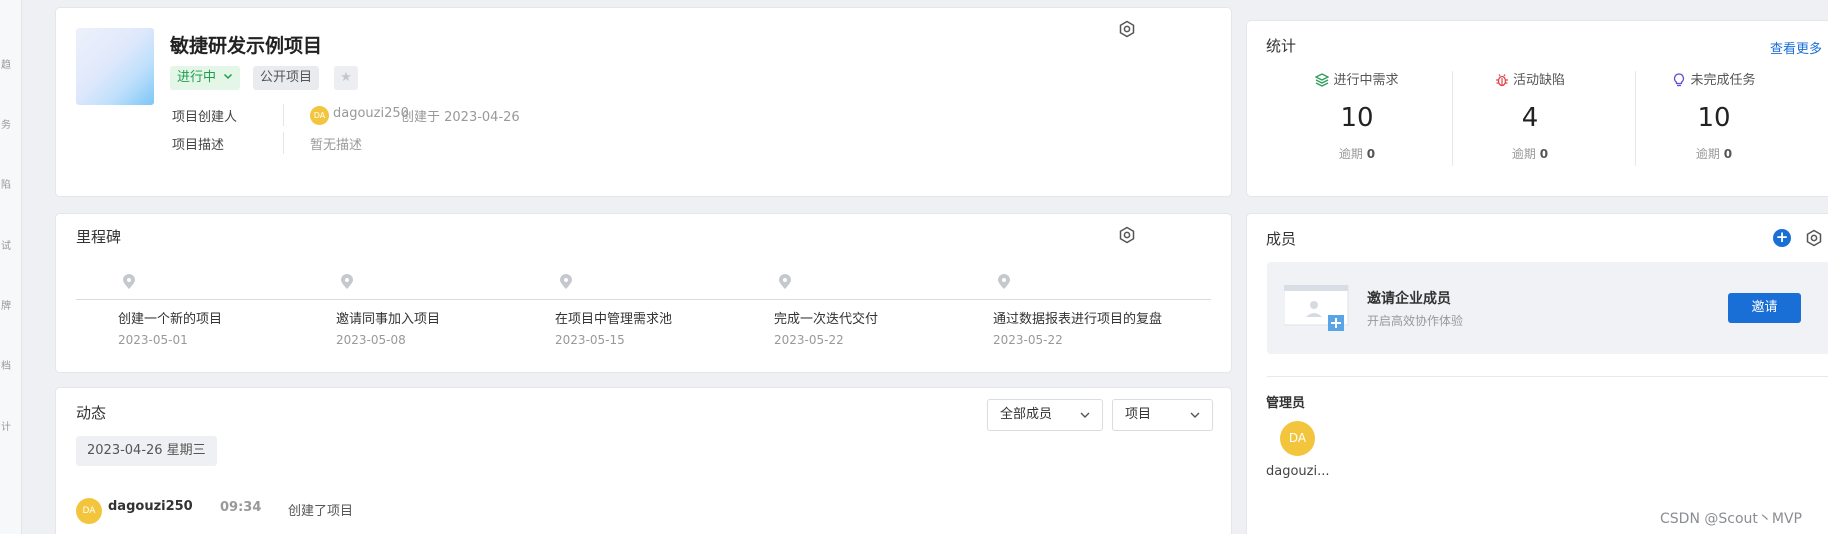 The height and width of the screenshot is (534, 1828). What do you see at coordinates (371, 113) in the screenshot?
I see `creator-name: dagouzi250` at bounding box center [371, 113].